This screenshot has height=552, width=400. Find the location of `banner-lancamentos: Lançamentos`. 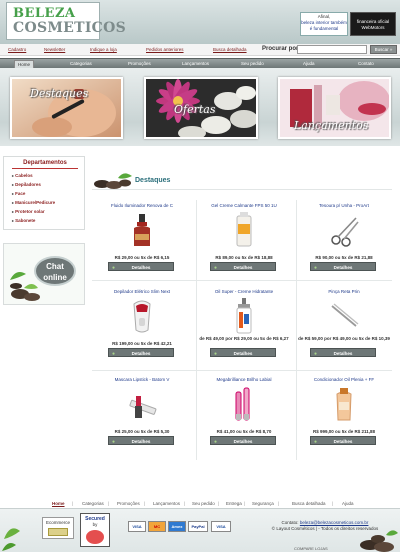

banner-lancamentos: Lançamentos is located at coordinates (334, 108).